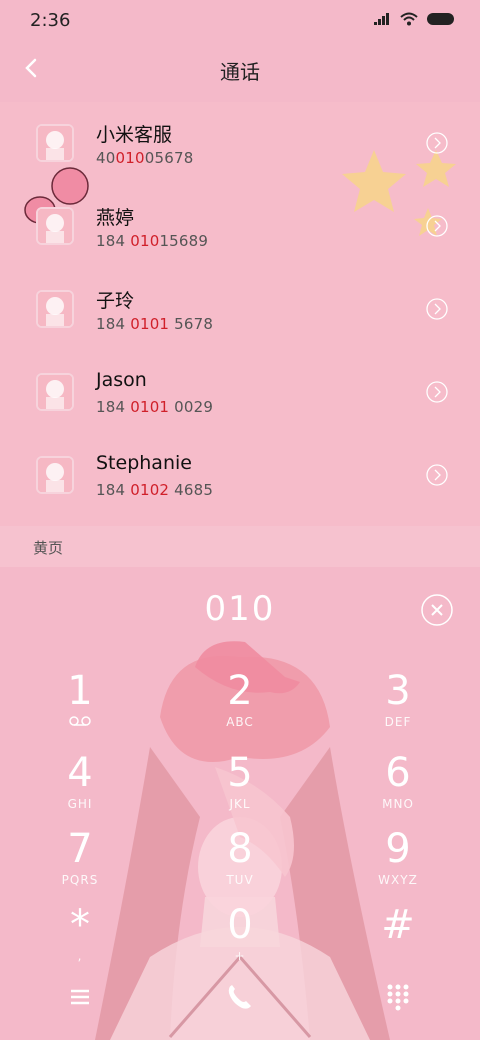 The image size is (480, 1040). I want to click on wifi-icon, so click(409, 19).